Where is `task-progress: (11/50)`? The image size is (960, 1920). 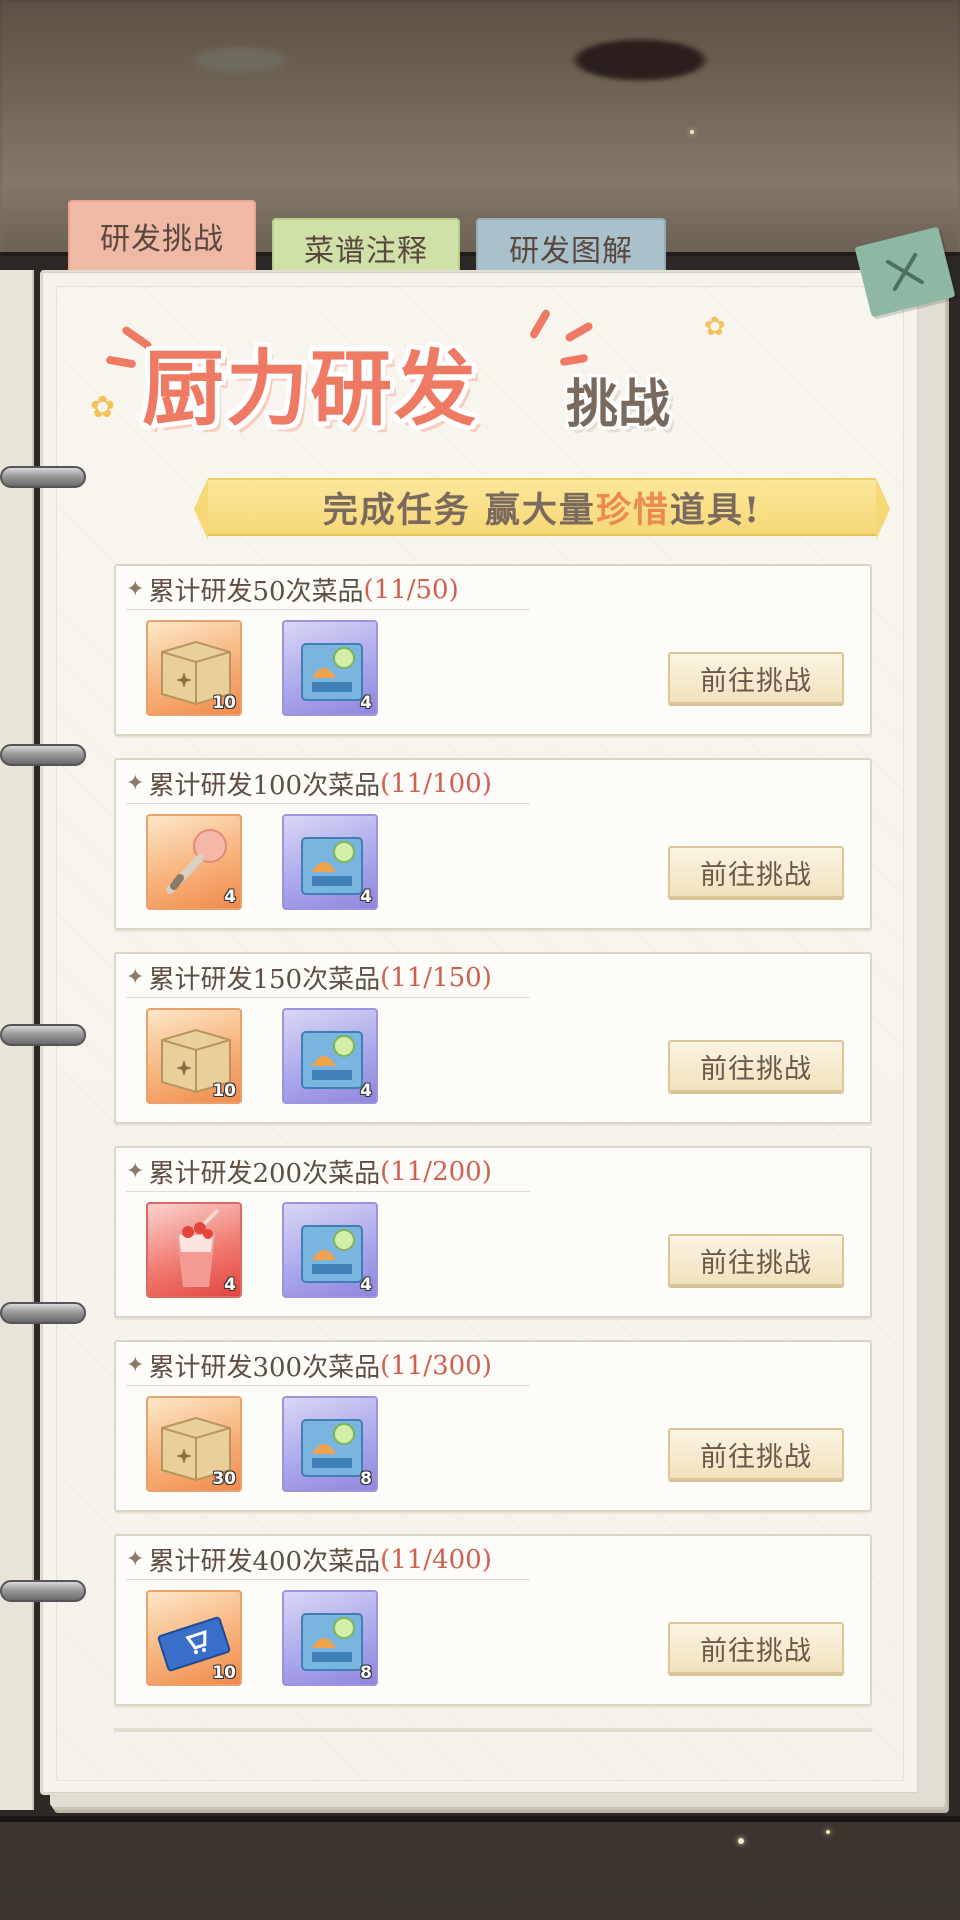 task-progress: (11/50) is located at coordinates (411, 589).